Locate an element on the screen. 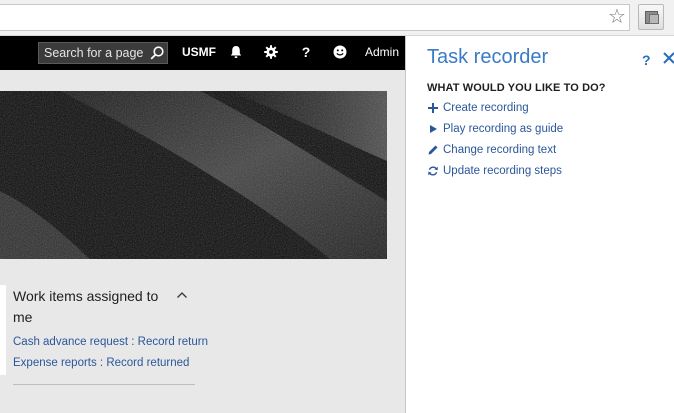 The width and height of the screenshot is (674, 413). navigation-bar: Search for a page USMF ? Admin is located at coordinates (202, 53).